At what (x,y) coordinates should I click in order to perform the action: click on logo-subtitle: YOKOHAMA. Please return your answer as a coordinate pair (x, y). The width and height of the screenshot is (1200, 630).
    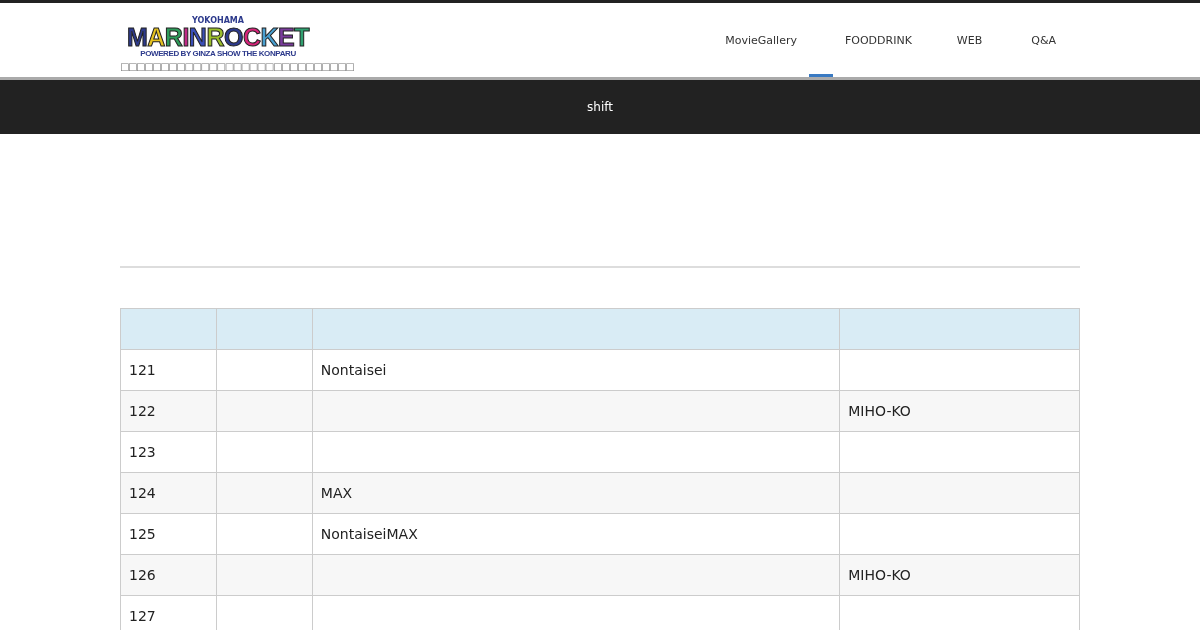
    Looking at the image, I should click on (218, 21).